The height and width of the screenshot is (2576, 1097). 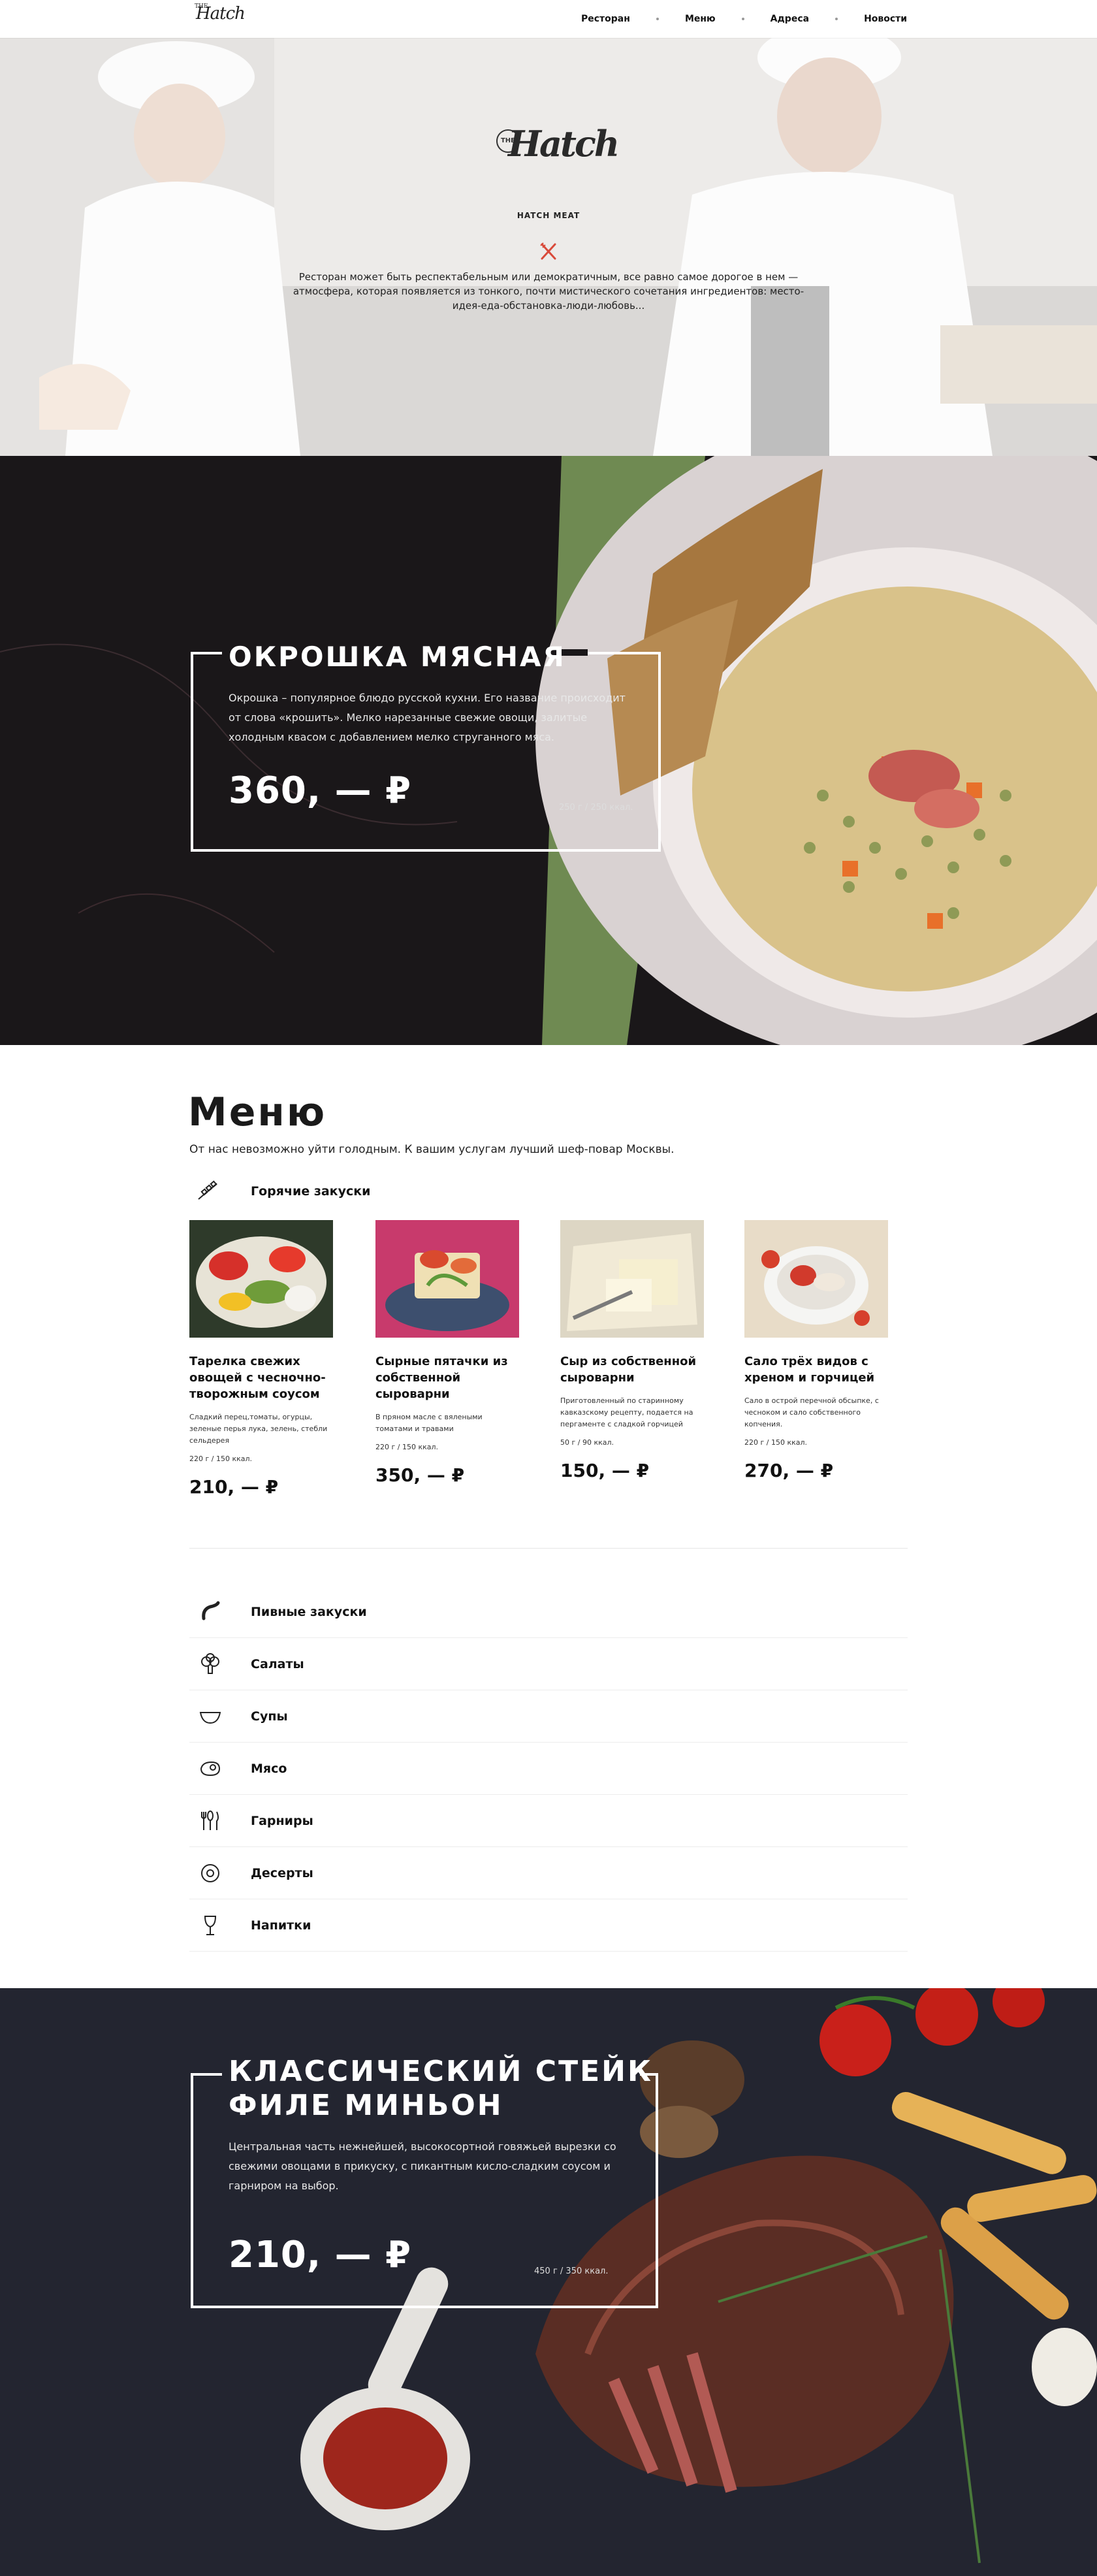 I want to click on steak-price: 210, — ₽, so click(x=320, y=2255).